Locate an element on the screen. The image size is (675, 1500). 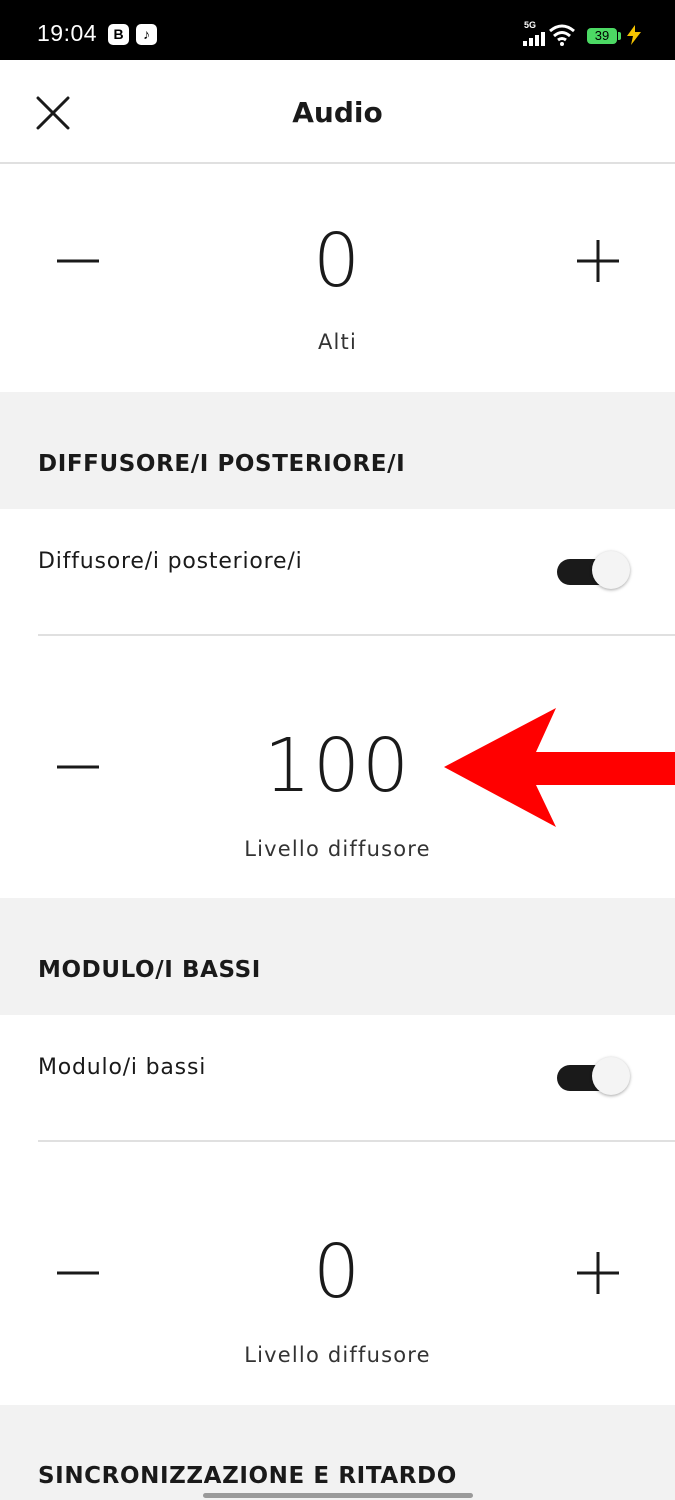
rear-speakers-toggle is located at coordinates (593, 571).